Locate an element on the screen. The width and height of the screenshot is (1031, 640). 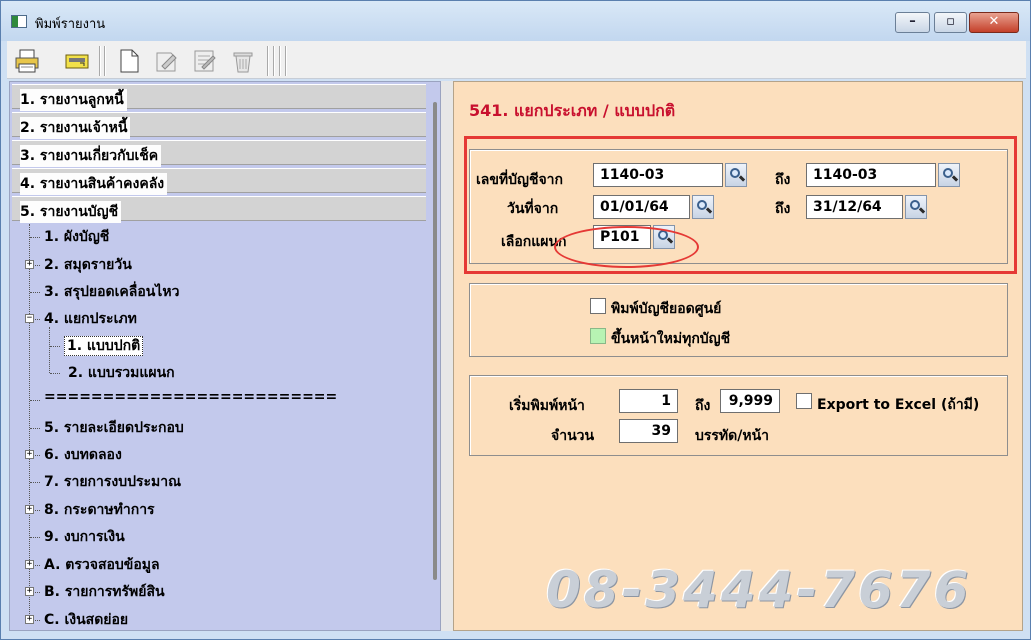
notepad-icon is located at coordinates (205, 61).